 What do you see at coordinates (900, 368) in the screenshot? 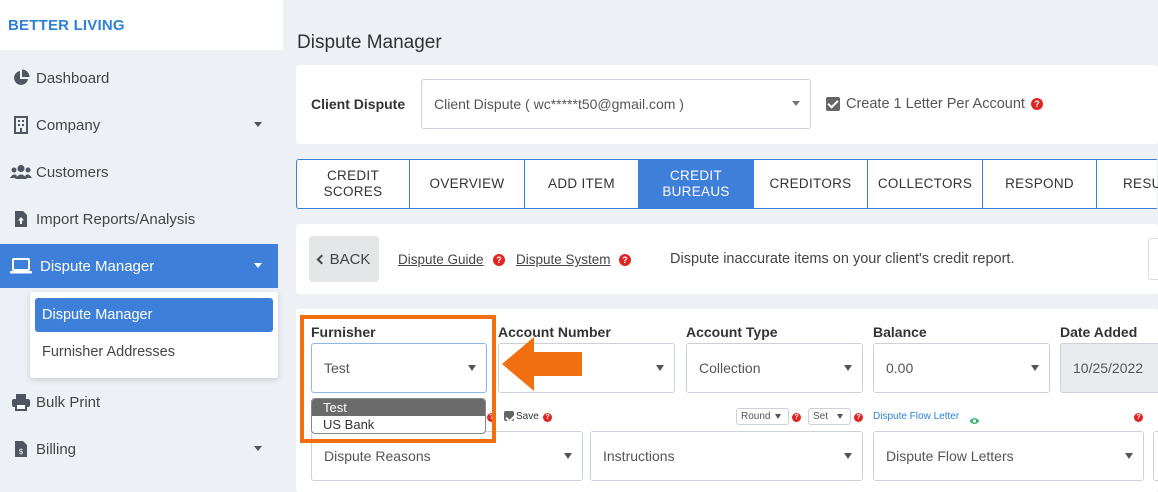
I see `balance-value: 0.00` at bounding box center [900, 368].